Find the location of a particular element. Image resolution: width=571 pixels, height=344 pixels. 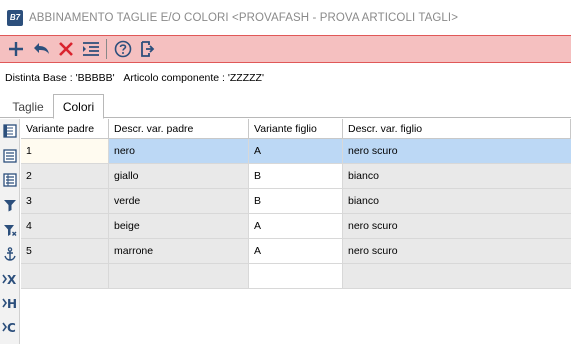

cell-variante-padre: 3 is located at coordinates (65, 201).